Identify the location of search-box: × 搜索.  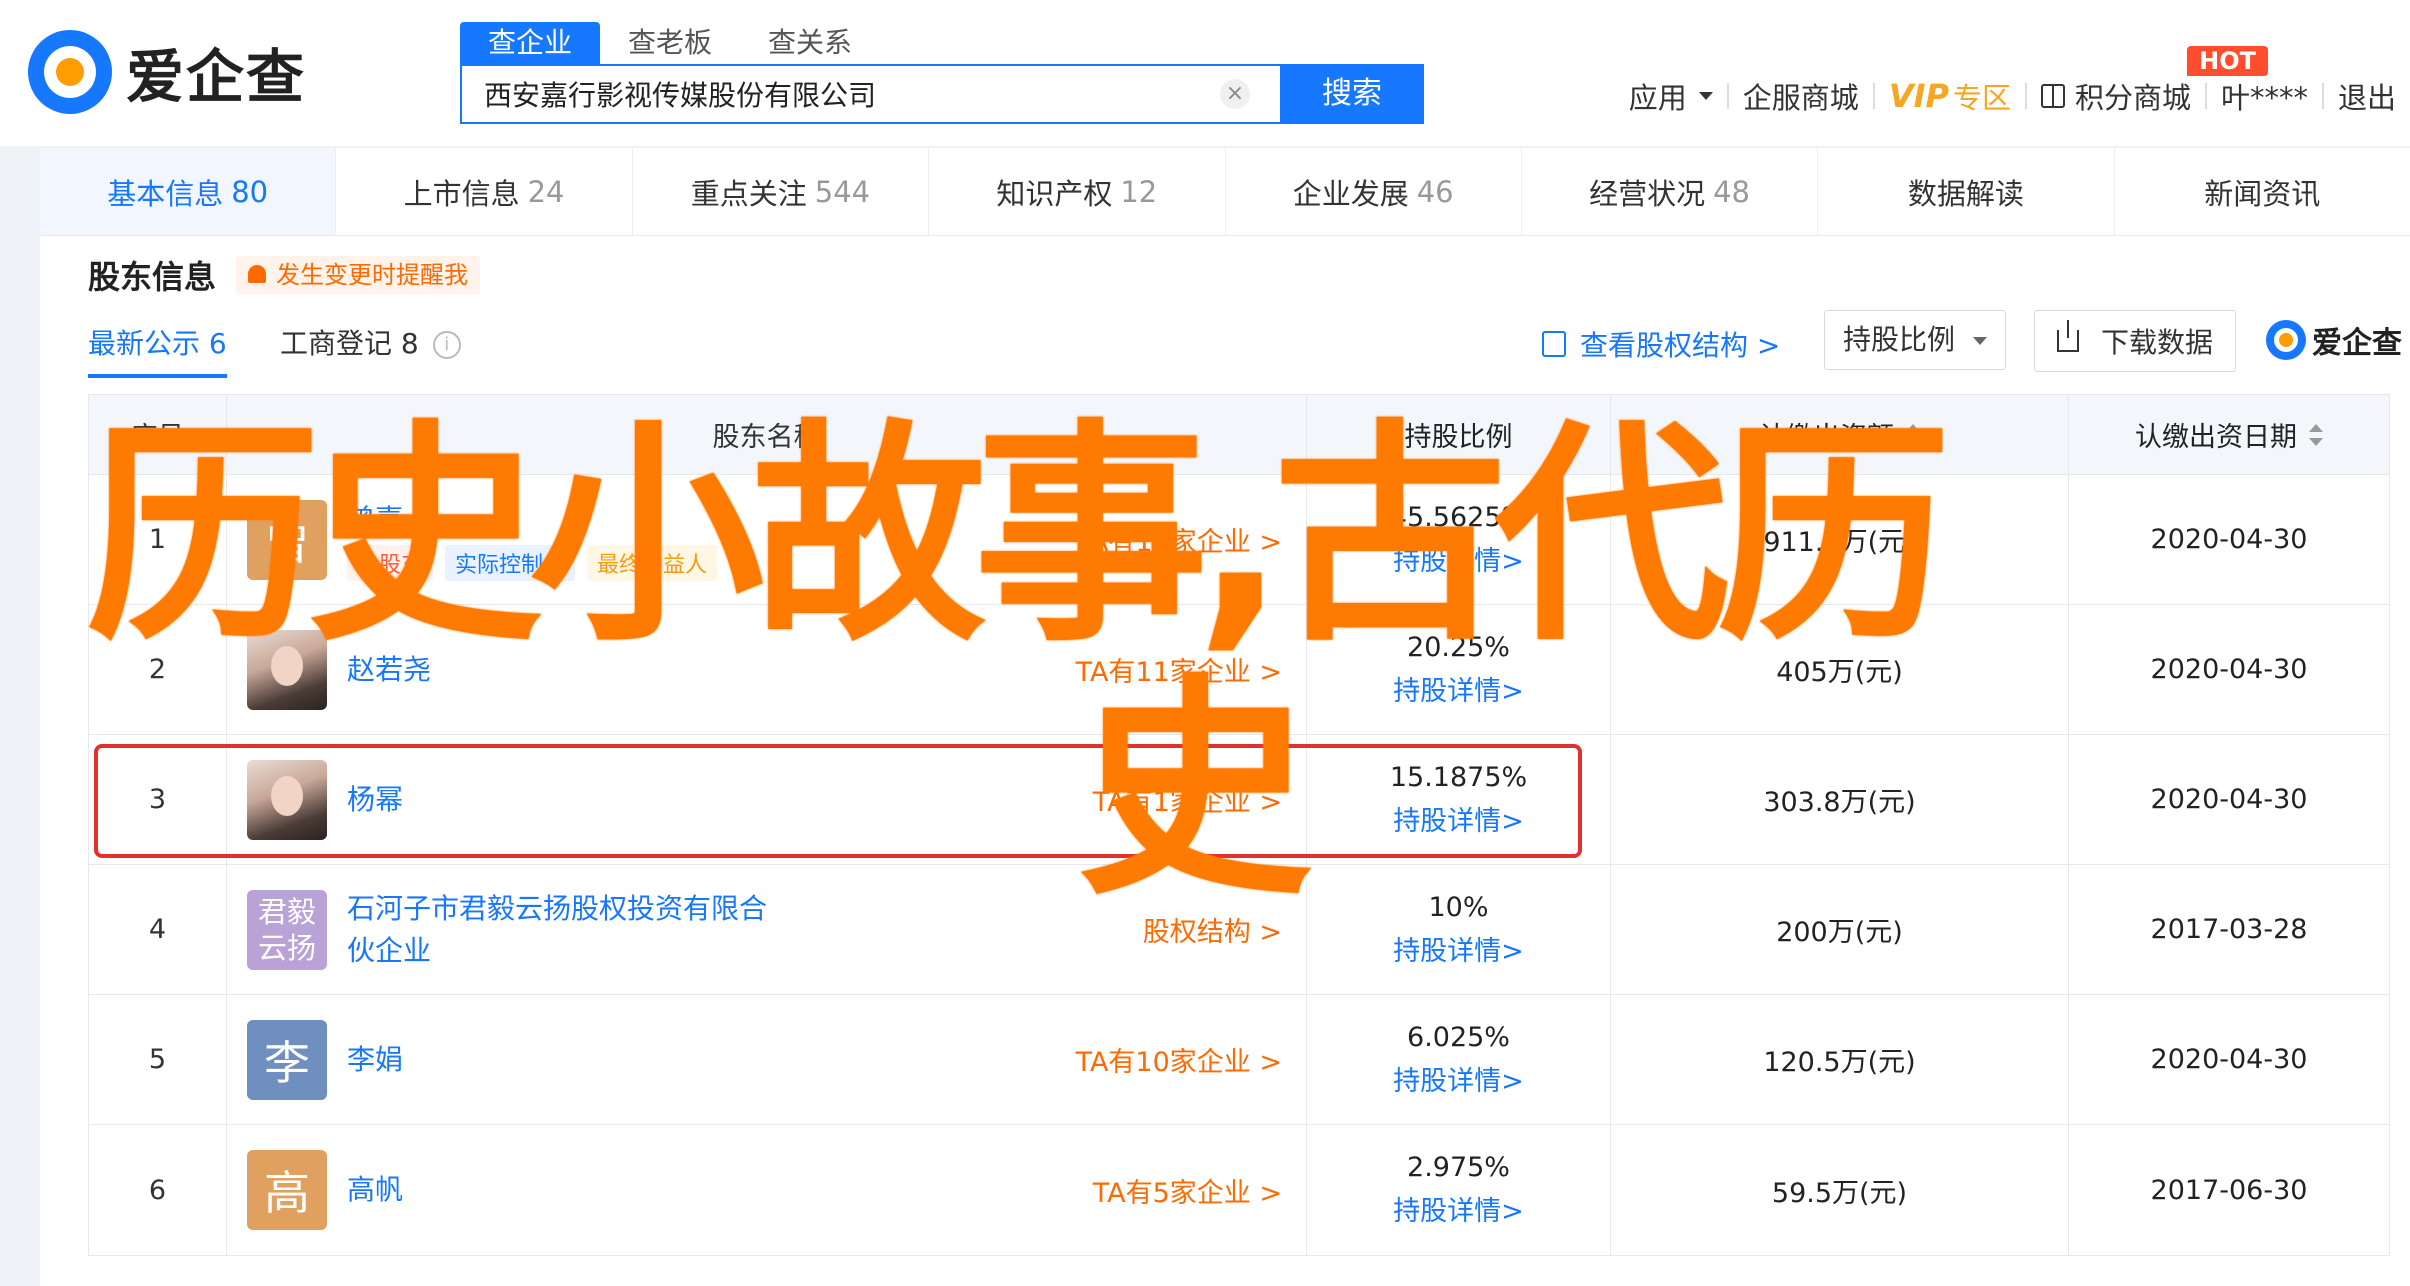
(942, 94).